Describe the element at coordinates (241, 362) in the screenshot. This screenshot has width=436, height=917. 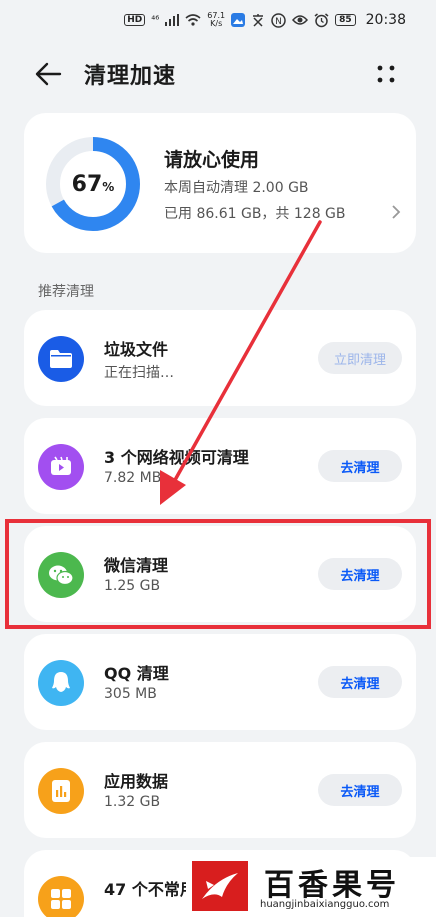
I see `annotation-arrow` at that location.